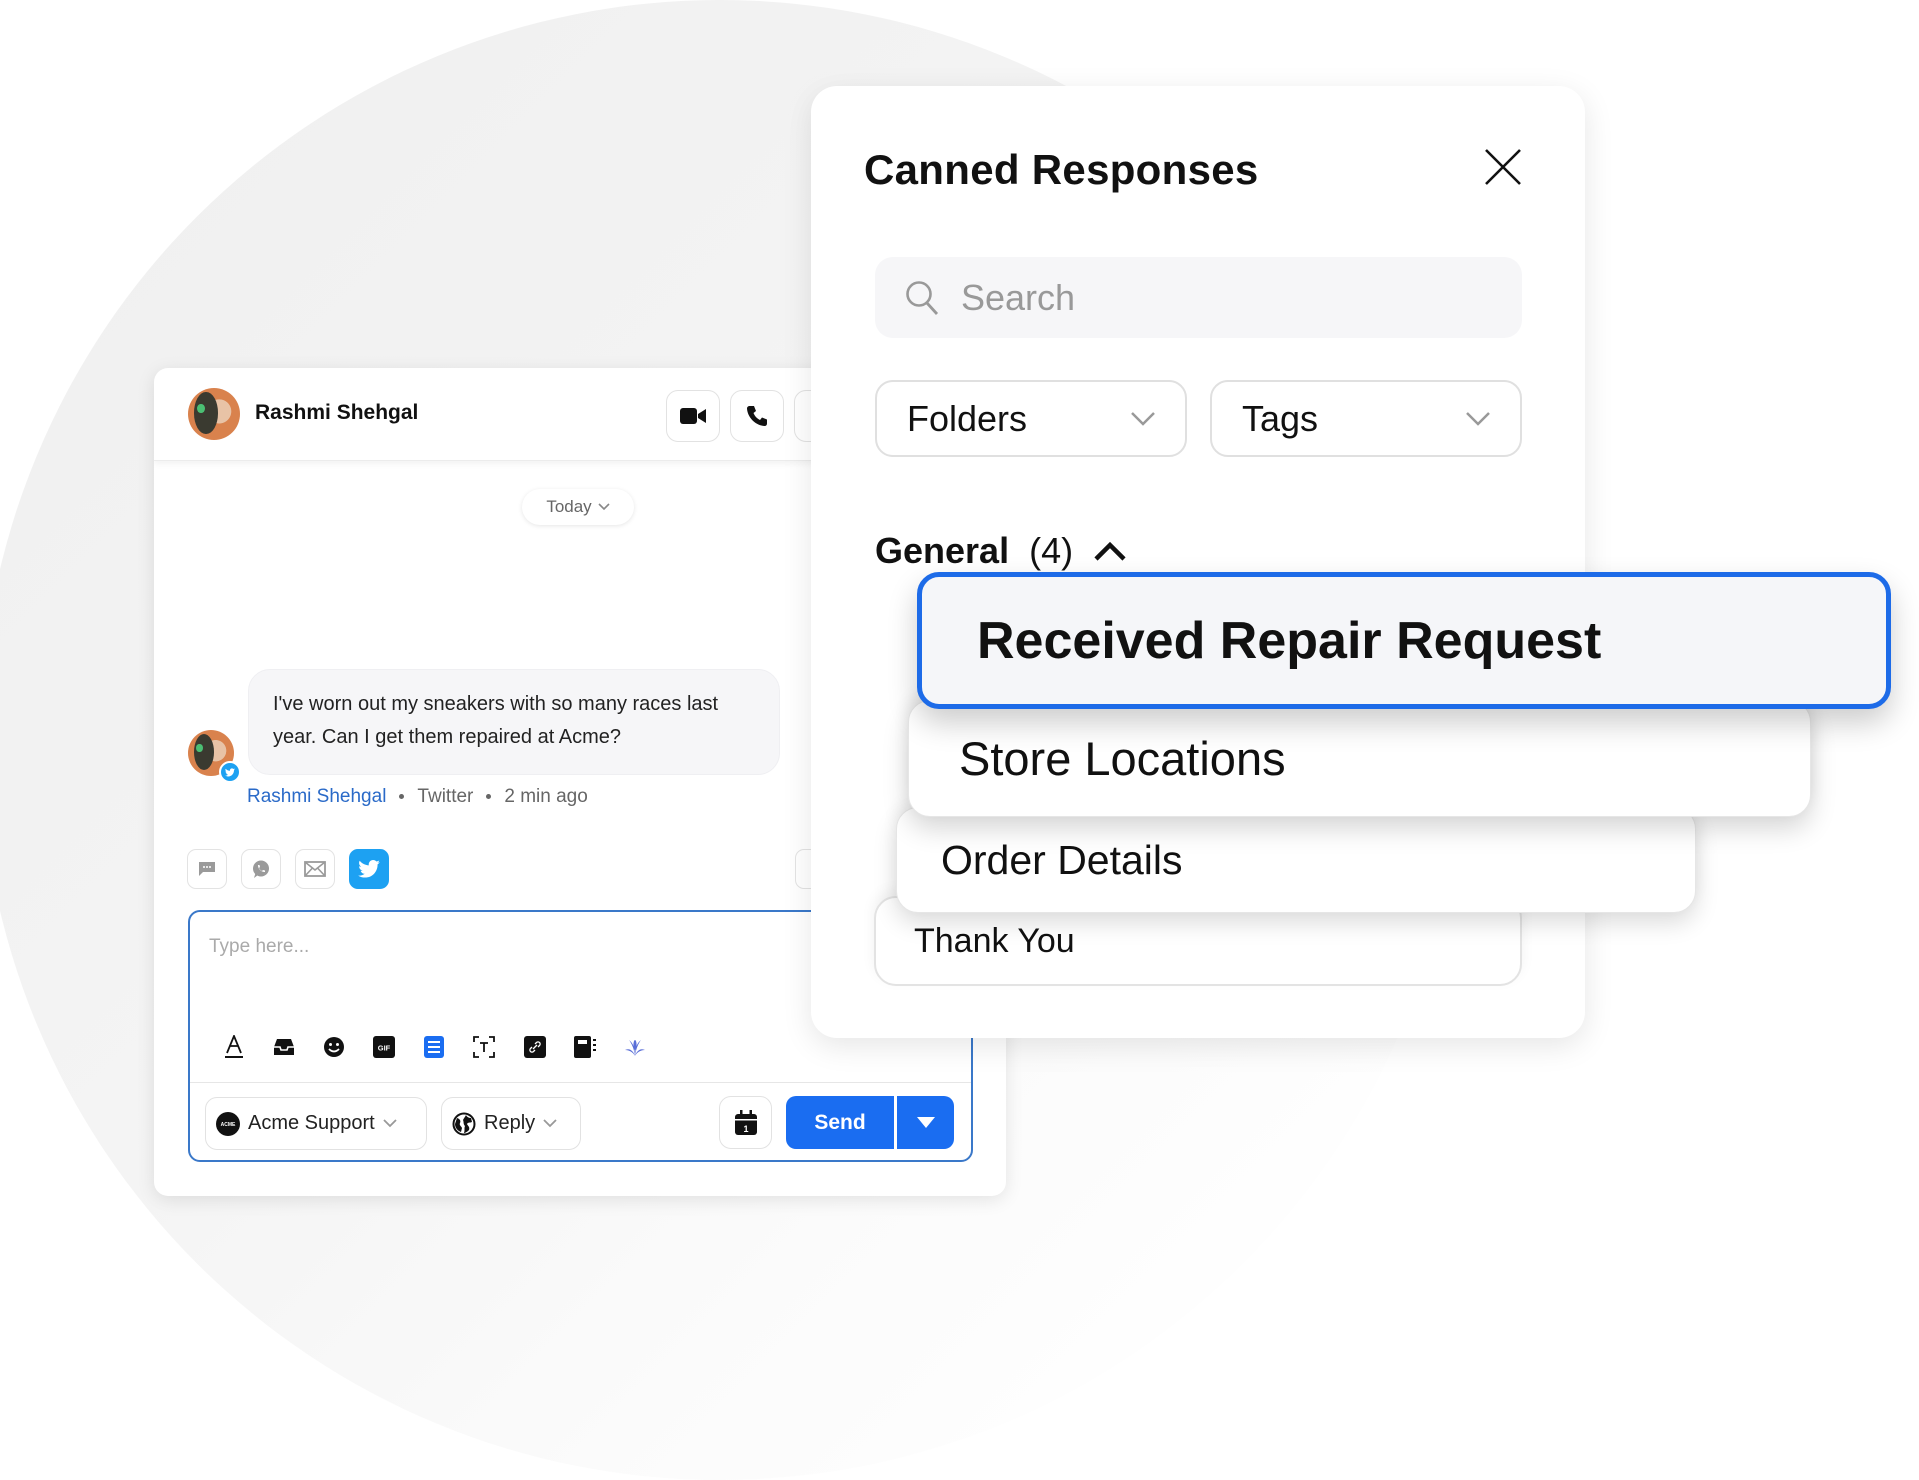 The image size is (1919, 1480). What do you see at coordinates (840, 1122) in the screenshot?
I see `send-button: Send` at bounding box center [840, 1122].